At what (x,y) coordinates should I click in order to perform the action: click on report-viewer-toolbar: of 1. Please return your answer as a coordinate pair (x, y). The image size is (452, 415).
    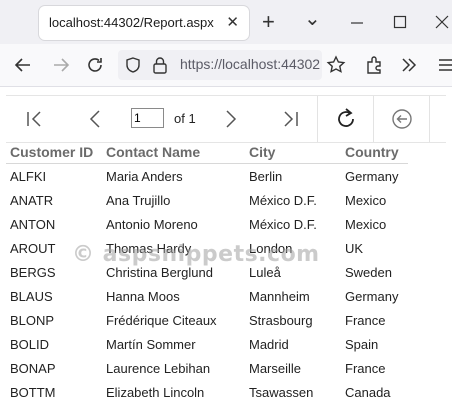
    Looking at the image, I should click on (226, 119).